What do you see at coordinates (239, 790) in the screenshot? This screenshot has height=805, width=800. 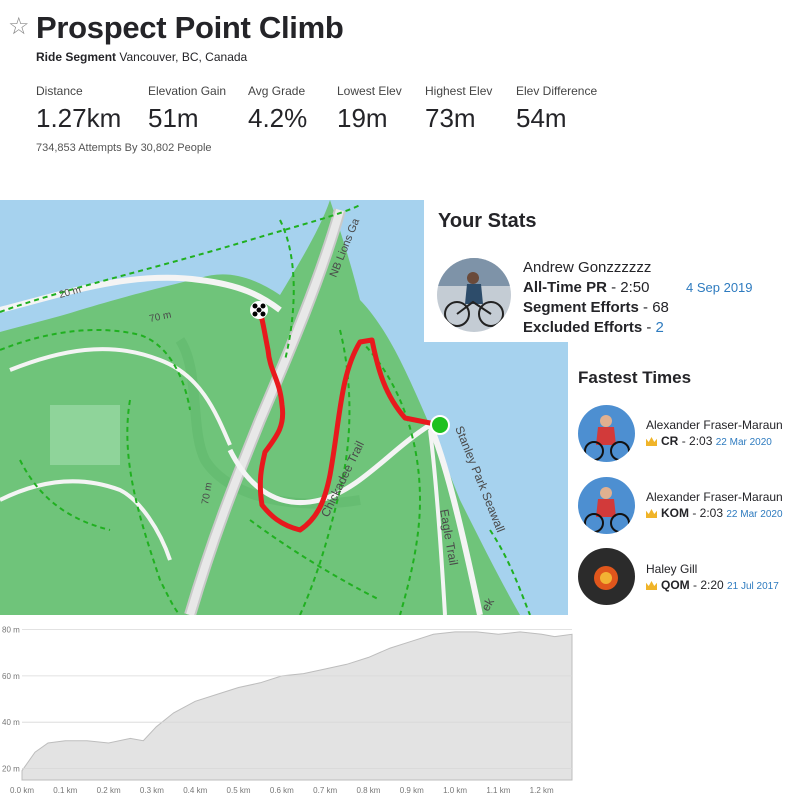 I see `x-tick-label: 0.5 km` at bounding box center [239, 790].